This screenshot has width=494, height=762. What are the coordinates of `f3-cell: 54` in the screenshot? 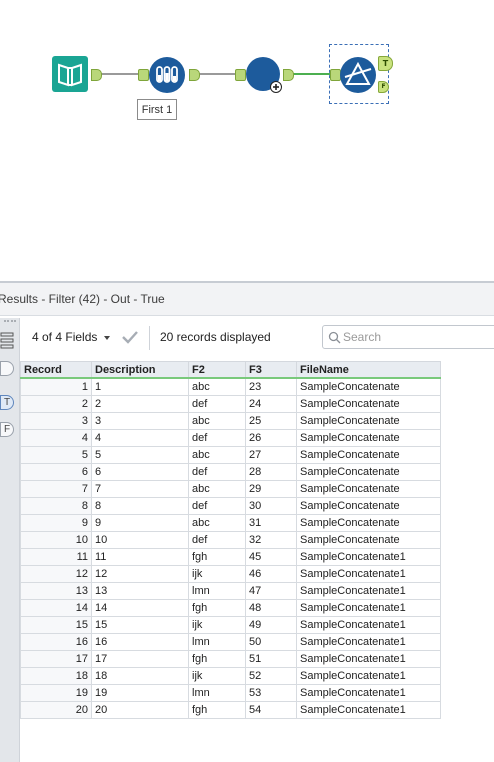 It's located at (271, 709).